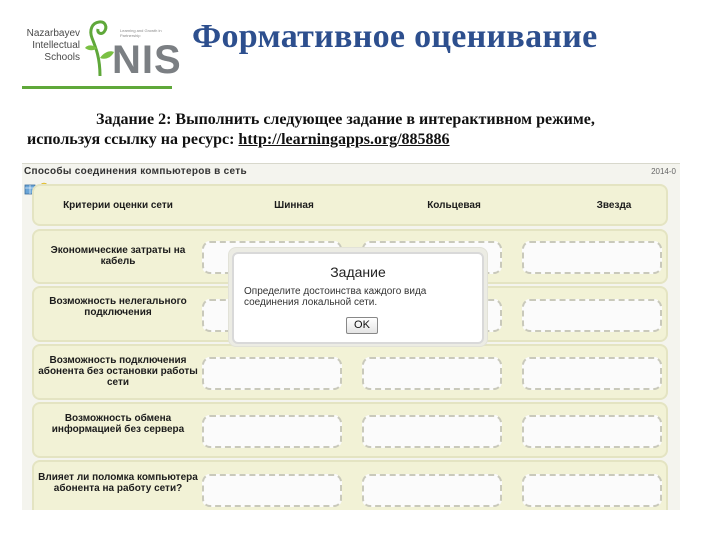 This screenshot has height=540, width=720. Describe the element at coordinates (97, 87) in the screenshot. I see `logo-underline` at that location.